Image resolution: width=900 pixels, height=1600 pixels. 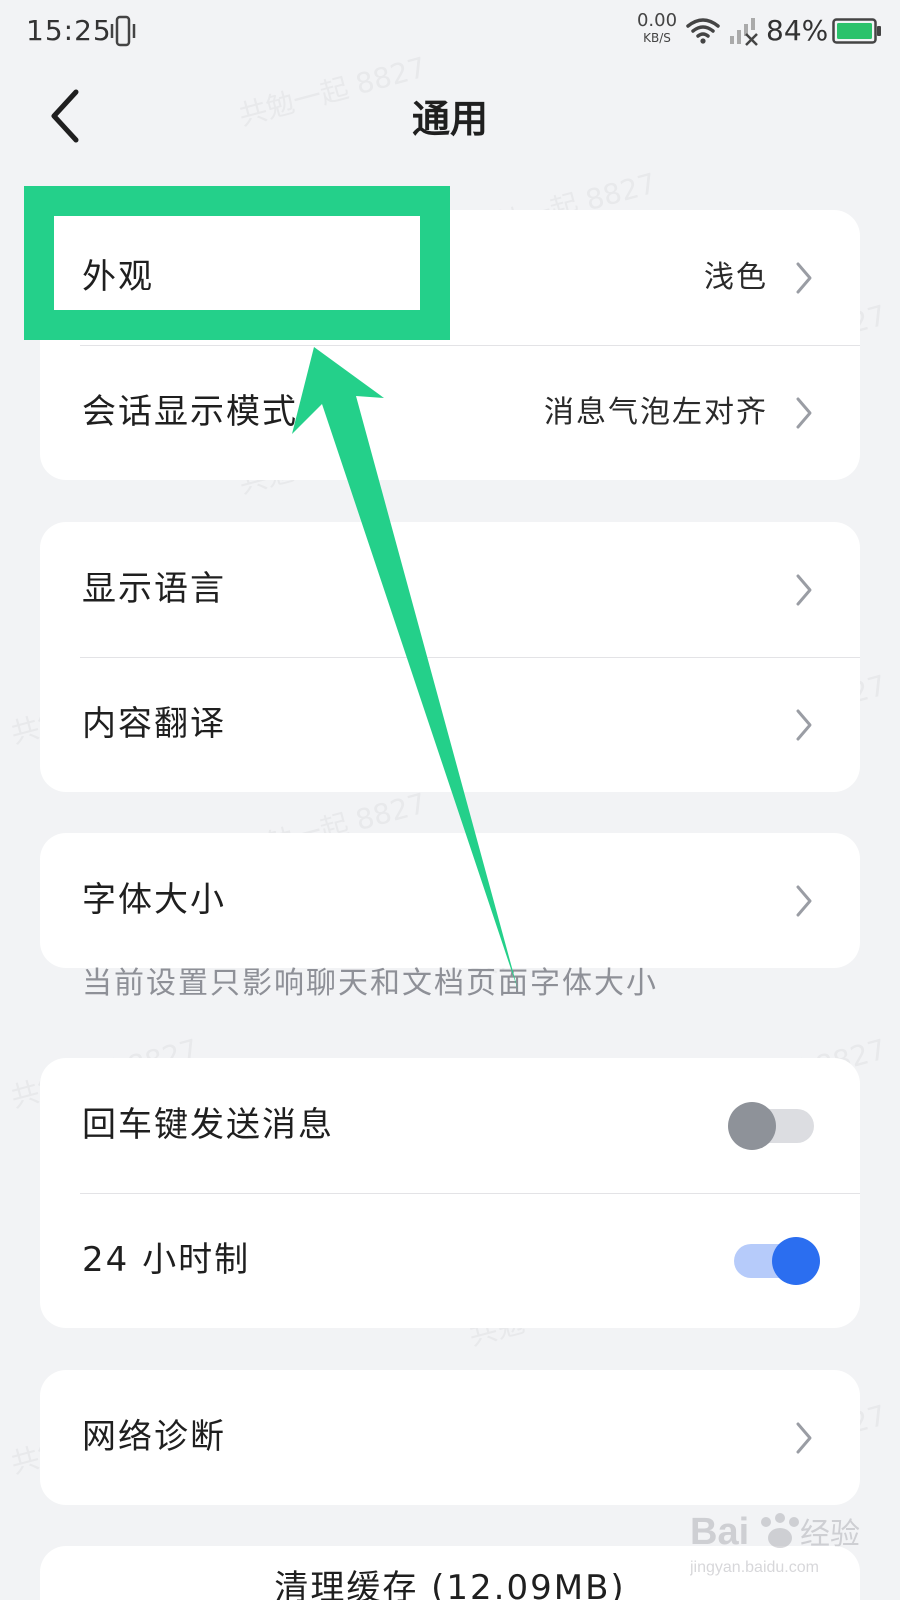 I want to click on settings-group-network: 网络诊断, so click(x=450, y=1437).